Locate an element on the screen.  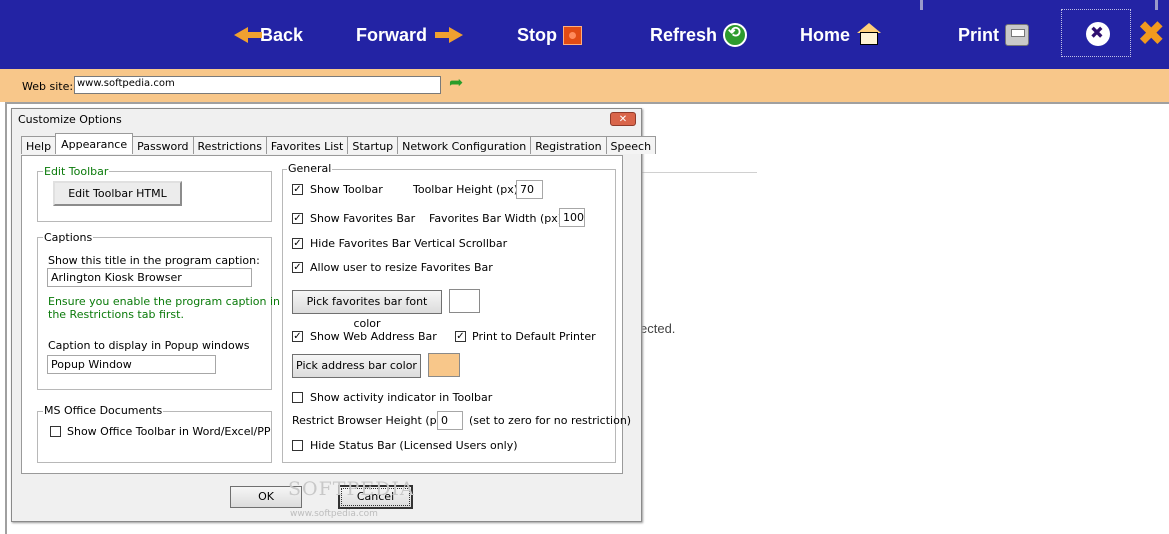
office-toolbar-checkbox is located at coordinates (55, 431).